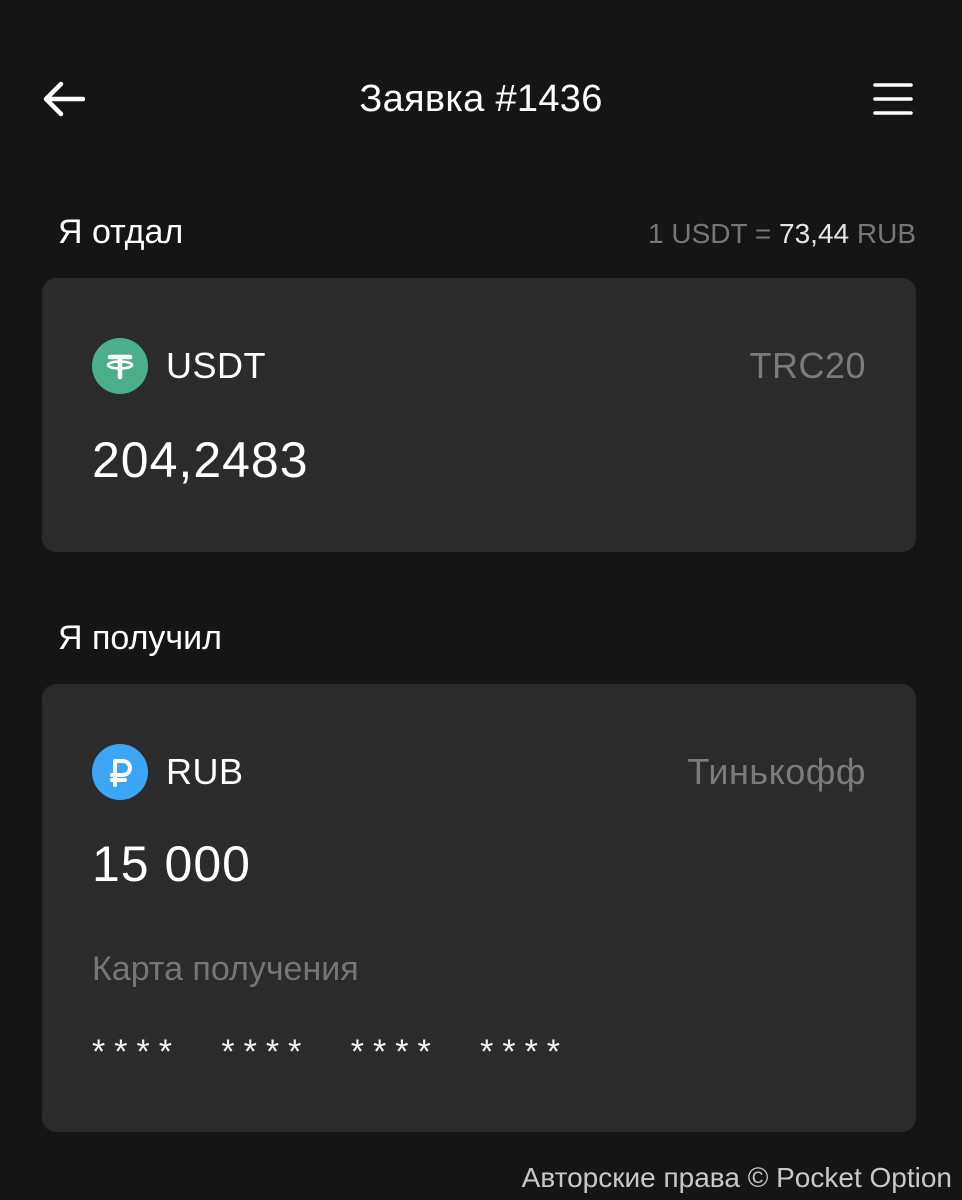 The image size is (962, 1200). What do you see at coordinates (171, 864) in the screenshot?
I see `received-amount: 15 000` at bounding box center [171, 864].